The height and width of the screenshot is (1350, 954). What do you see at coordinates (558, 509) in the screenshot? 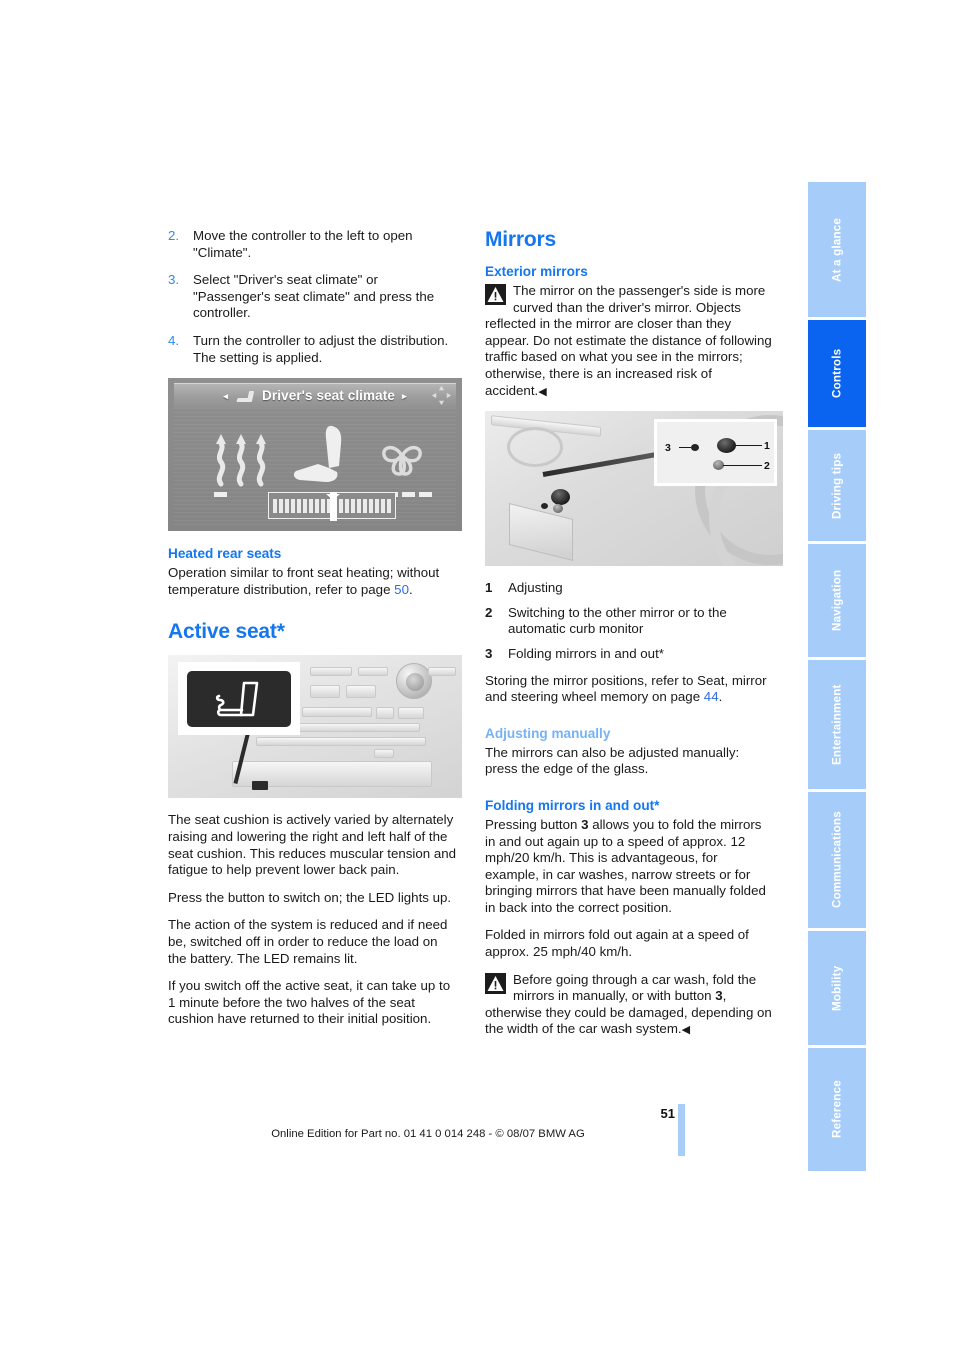
I see `mirror-select-switch` at bounding box center [558, 509].